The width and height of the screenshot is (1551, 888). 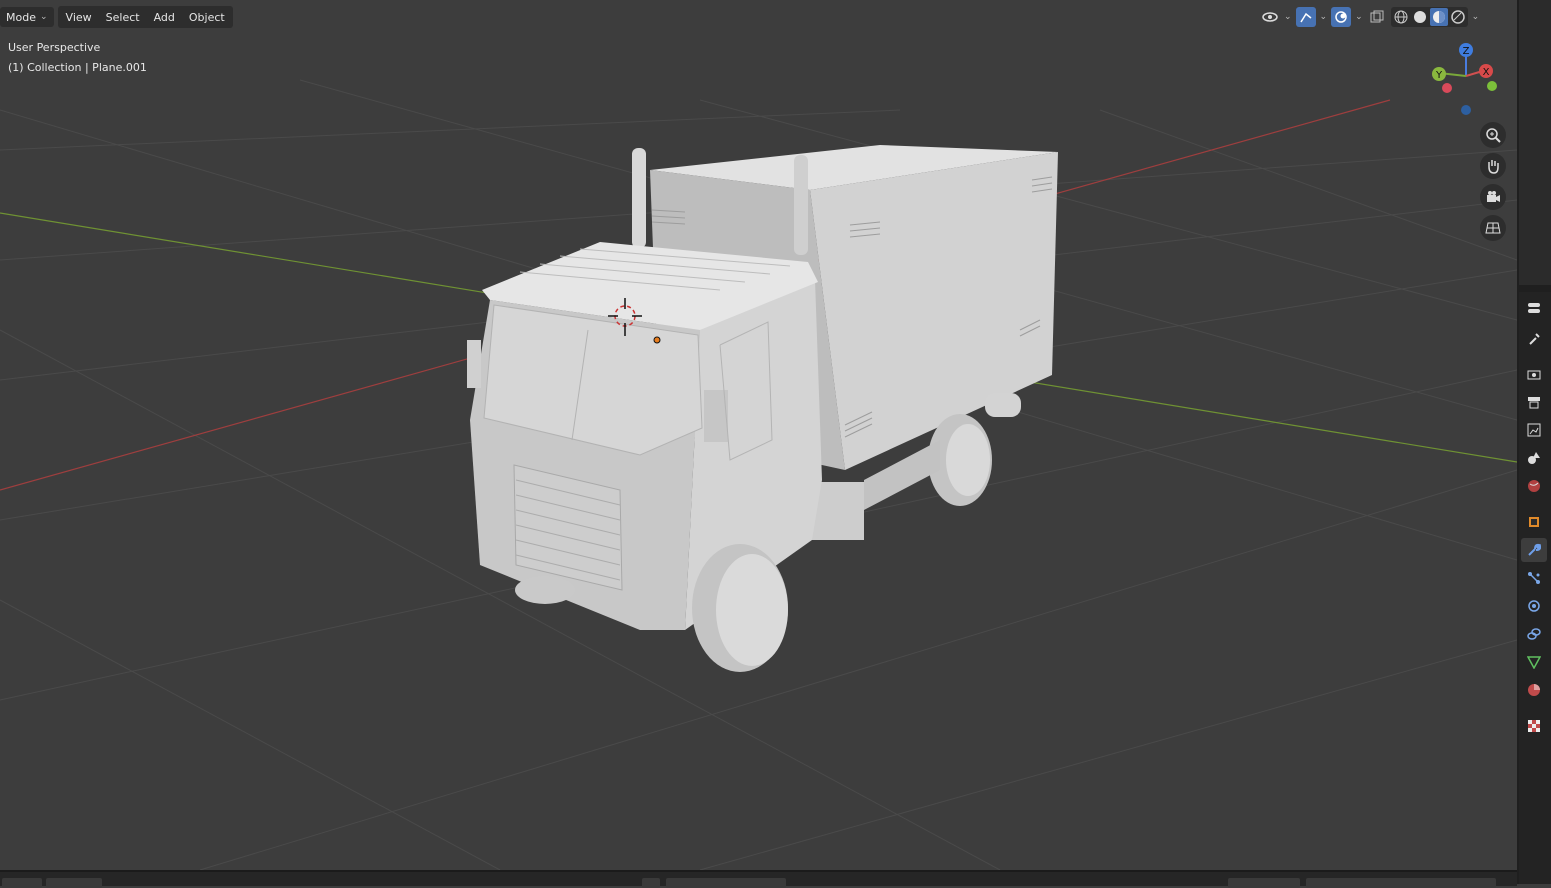 I want to click on data-icon, so click(x=1534, y=662).